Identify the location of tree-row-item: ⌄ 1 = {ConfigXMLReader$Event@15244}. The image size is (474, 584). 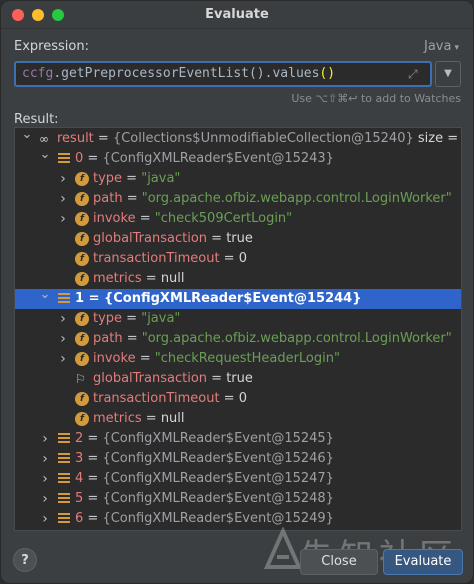
(238, 298).